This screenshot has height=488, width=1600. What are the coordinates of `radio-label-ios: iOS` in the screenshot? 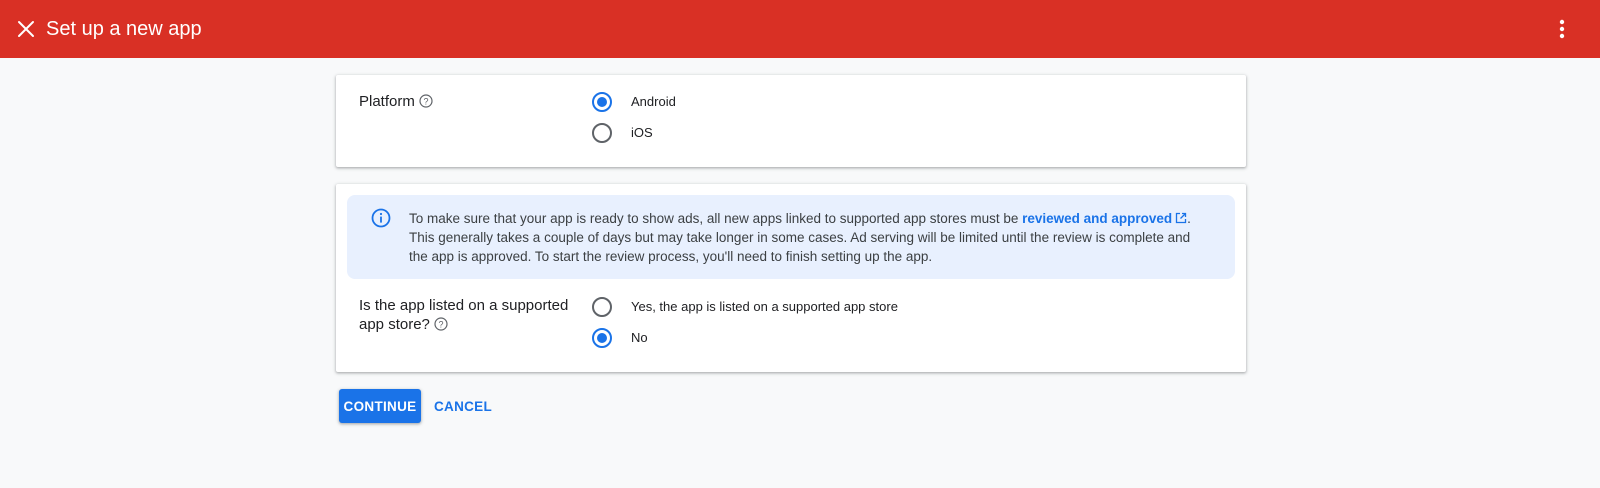 It's located at (642, 132).